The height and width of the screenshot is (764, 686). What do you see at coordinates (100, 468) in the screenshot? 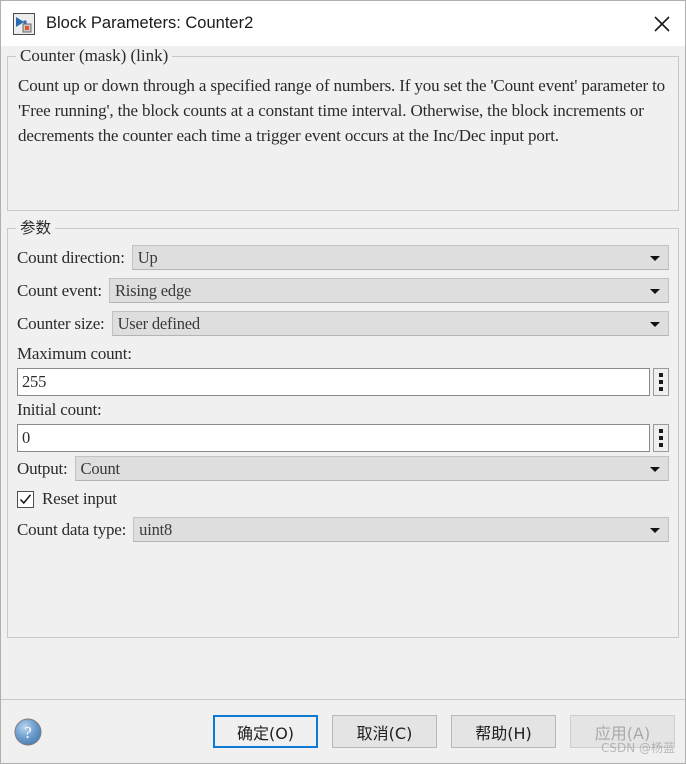
I see `output-value: Count` at bounding box center [100, 468].